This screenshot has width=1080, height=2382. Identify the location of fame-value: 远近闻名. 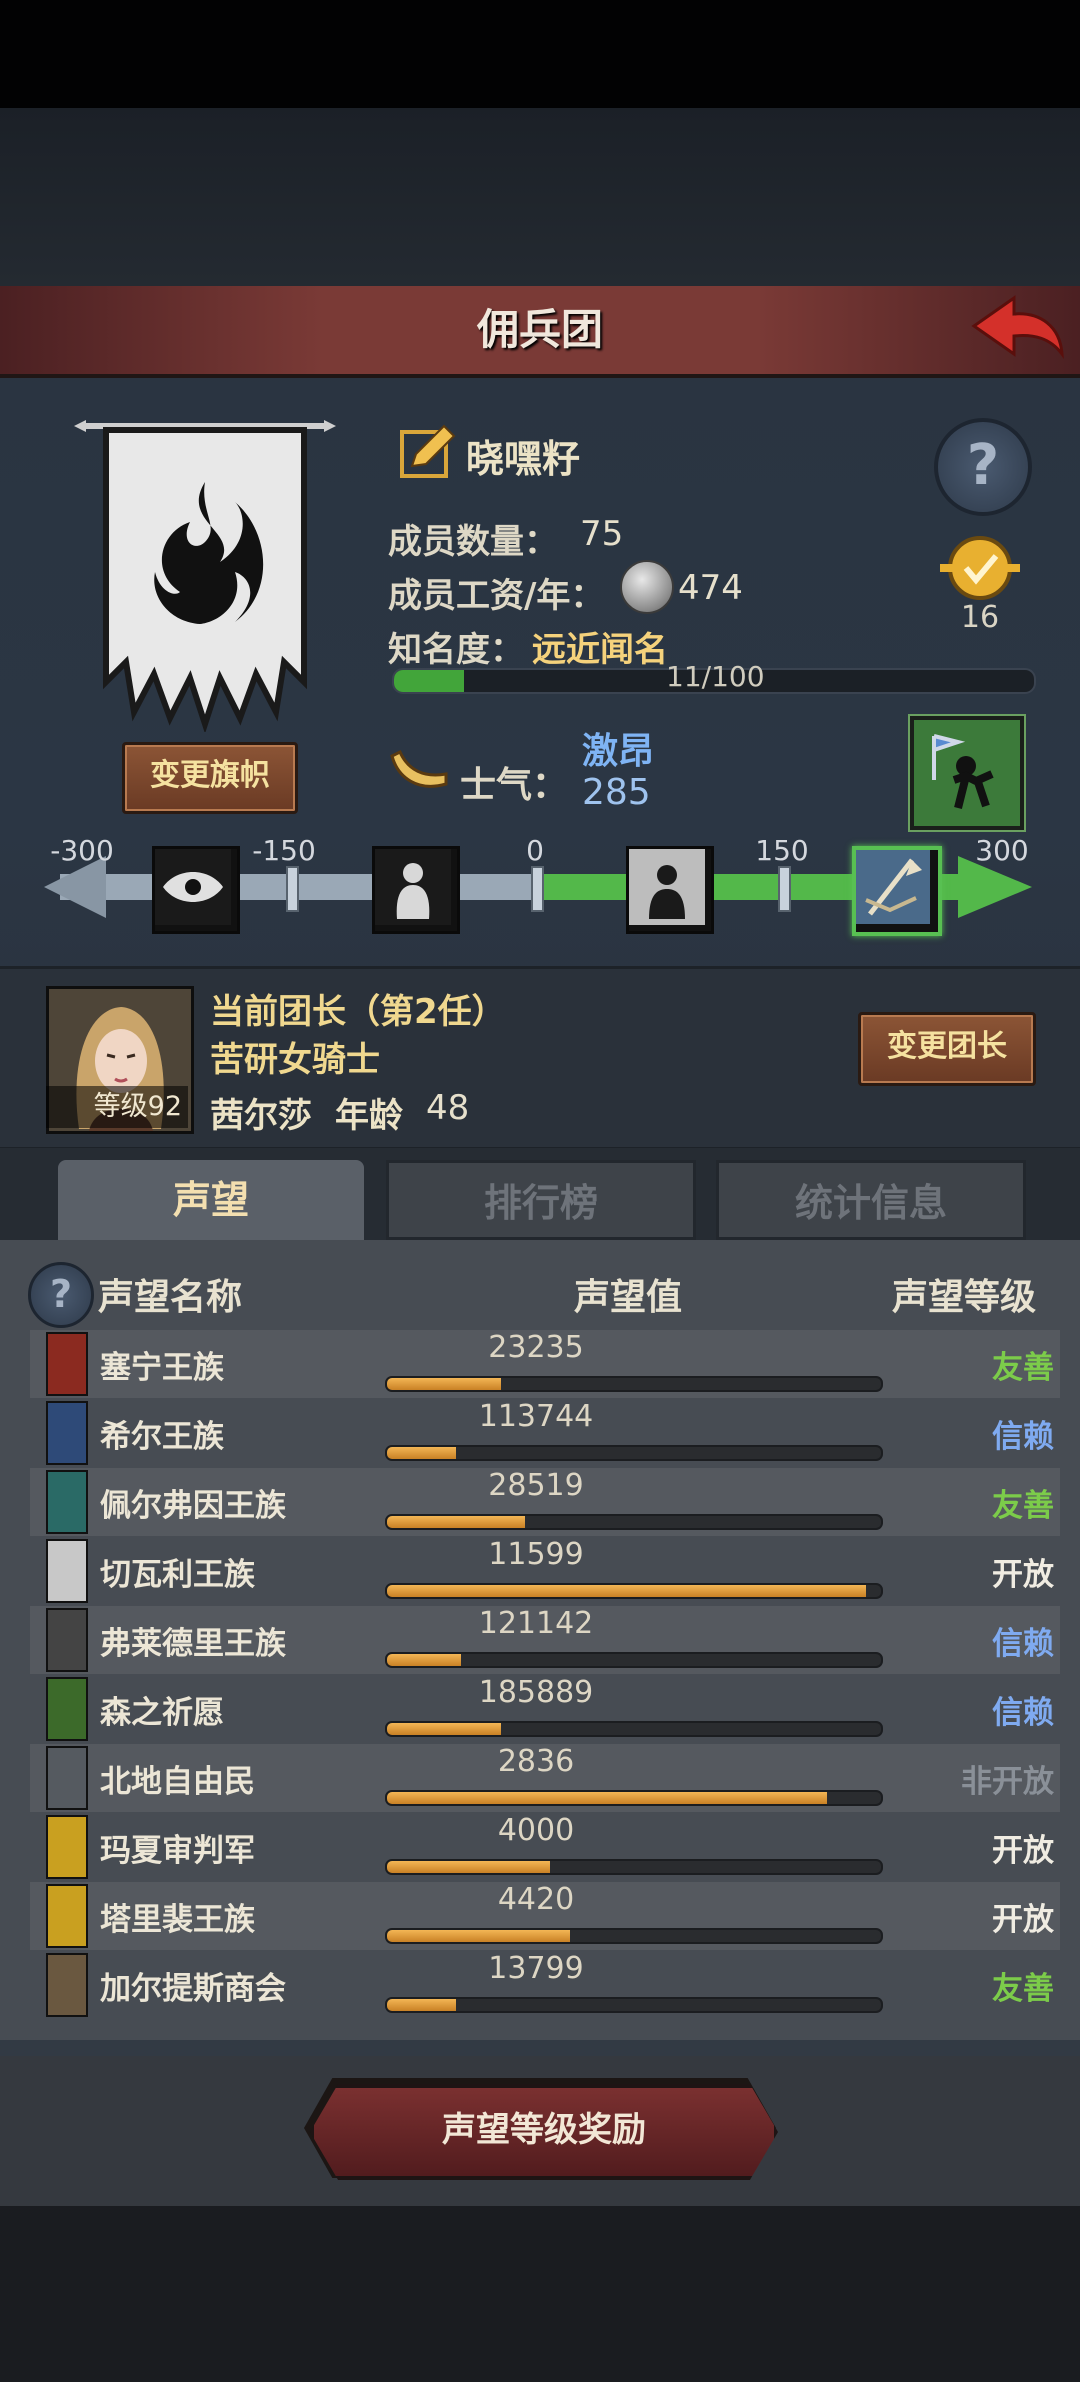
(600, 650).